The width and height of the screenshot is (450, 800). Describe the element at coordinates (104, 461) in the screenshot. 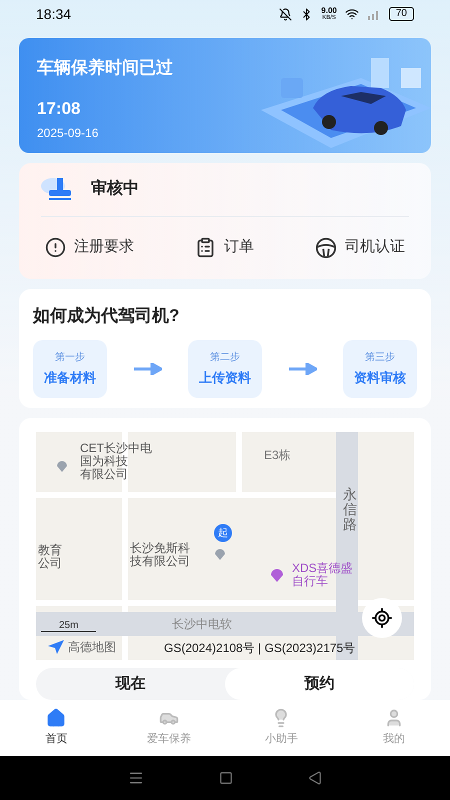

I see `map-label: 国为科技` at that location.